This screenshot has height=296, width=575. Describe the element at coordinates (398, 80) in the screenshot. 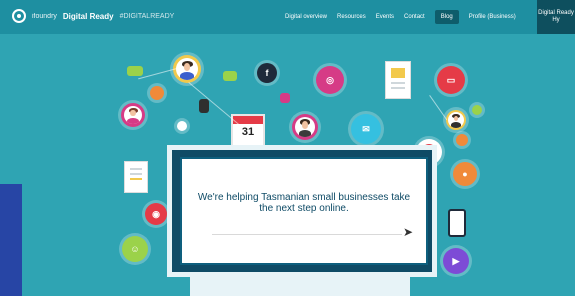

I see `tablet-icon` at that location.